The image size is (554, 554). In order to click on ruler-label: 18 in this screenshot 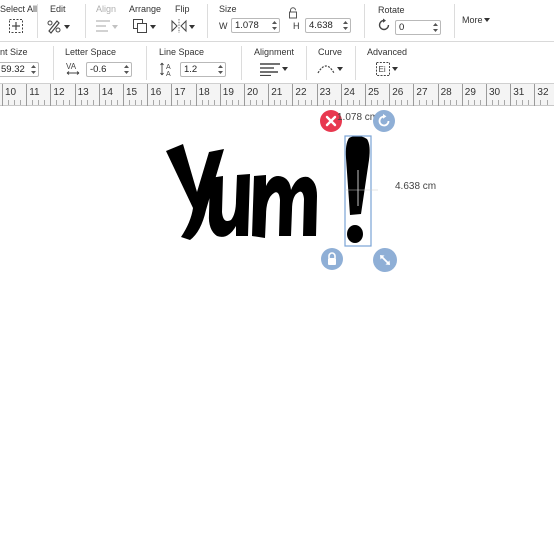, I will do `click(204, 92)`.